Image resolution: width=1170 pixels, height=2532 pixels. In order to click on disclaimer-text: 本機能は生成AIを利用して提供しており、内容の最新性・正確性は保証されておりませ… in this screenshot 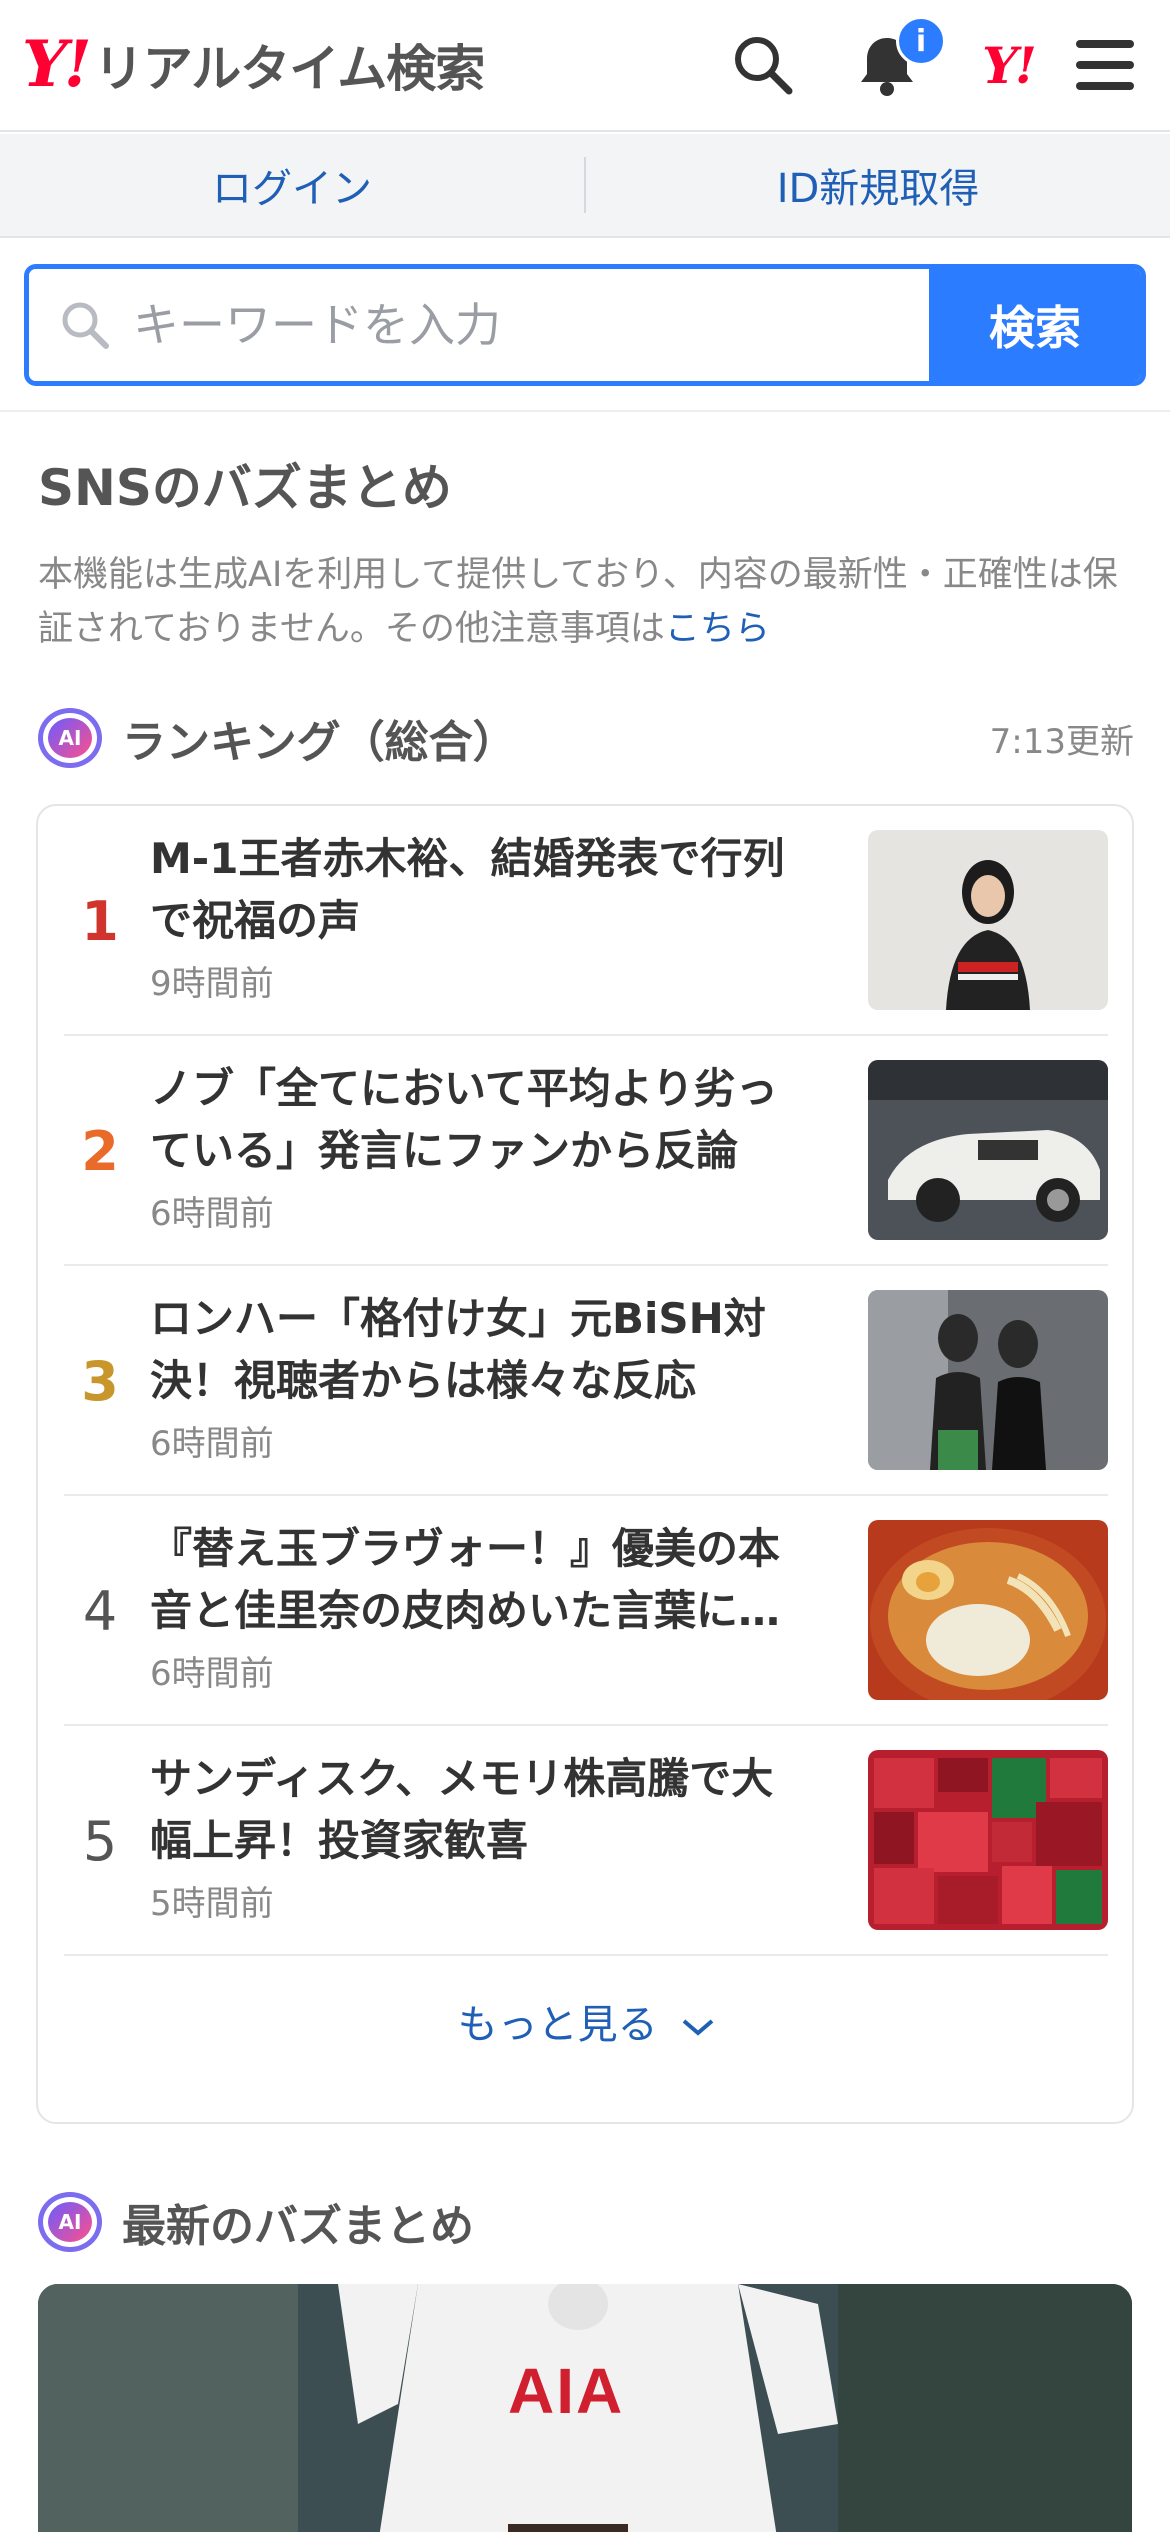, I will do `click(578, 602)`.